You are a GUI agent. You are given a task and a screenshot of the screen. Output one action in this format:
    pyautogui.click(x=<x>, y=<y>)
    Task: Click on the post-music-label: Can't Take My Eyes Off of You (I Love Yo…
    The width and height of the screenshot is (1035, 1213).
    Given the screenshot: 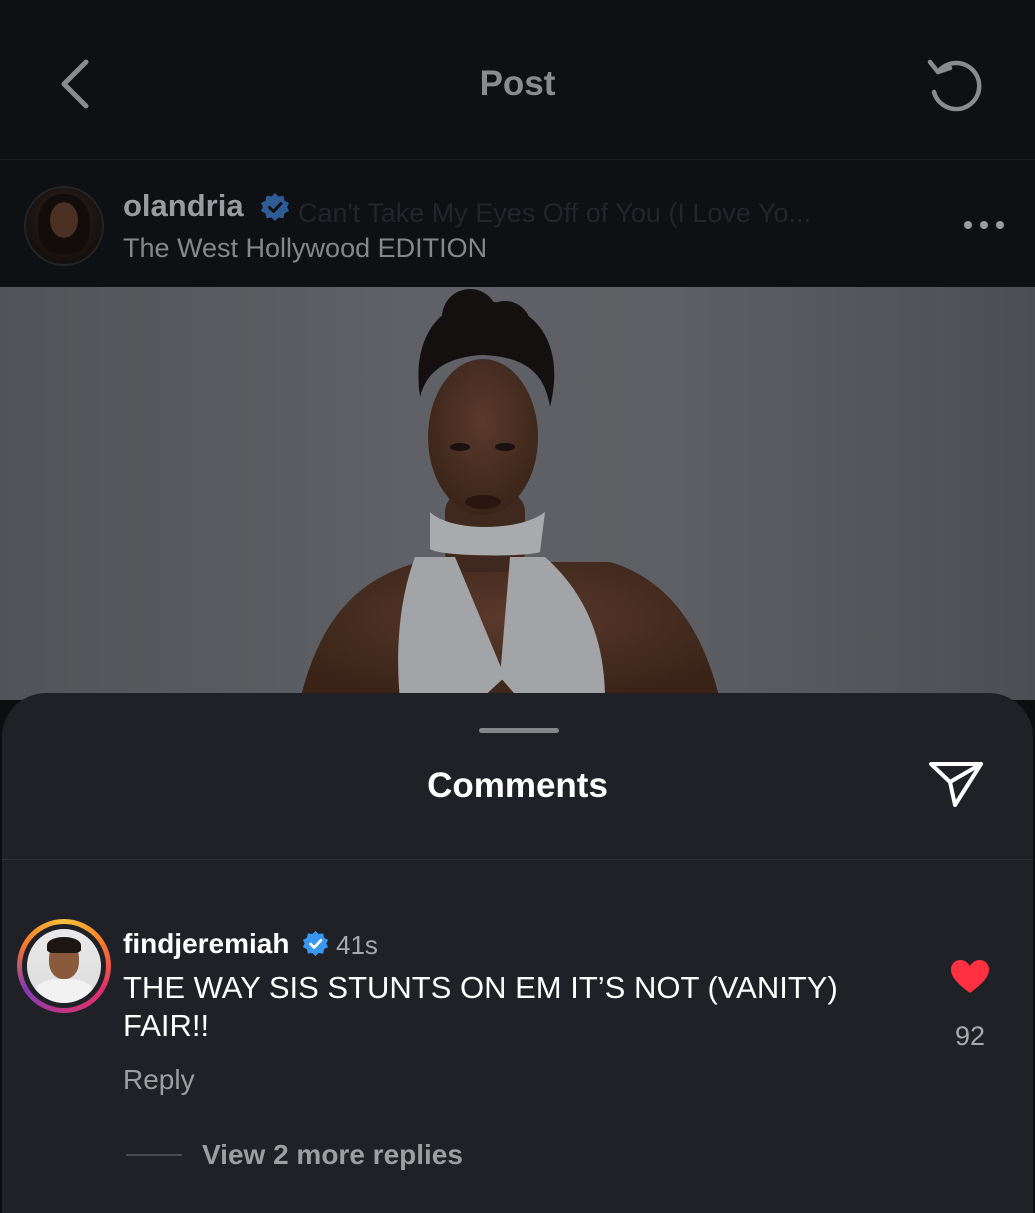 What is the action you would take?
    pyautogui.click(x=608, y=213)
    